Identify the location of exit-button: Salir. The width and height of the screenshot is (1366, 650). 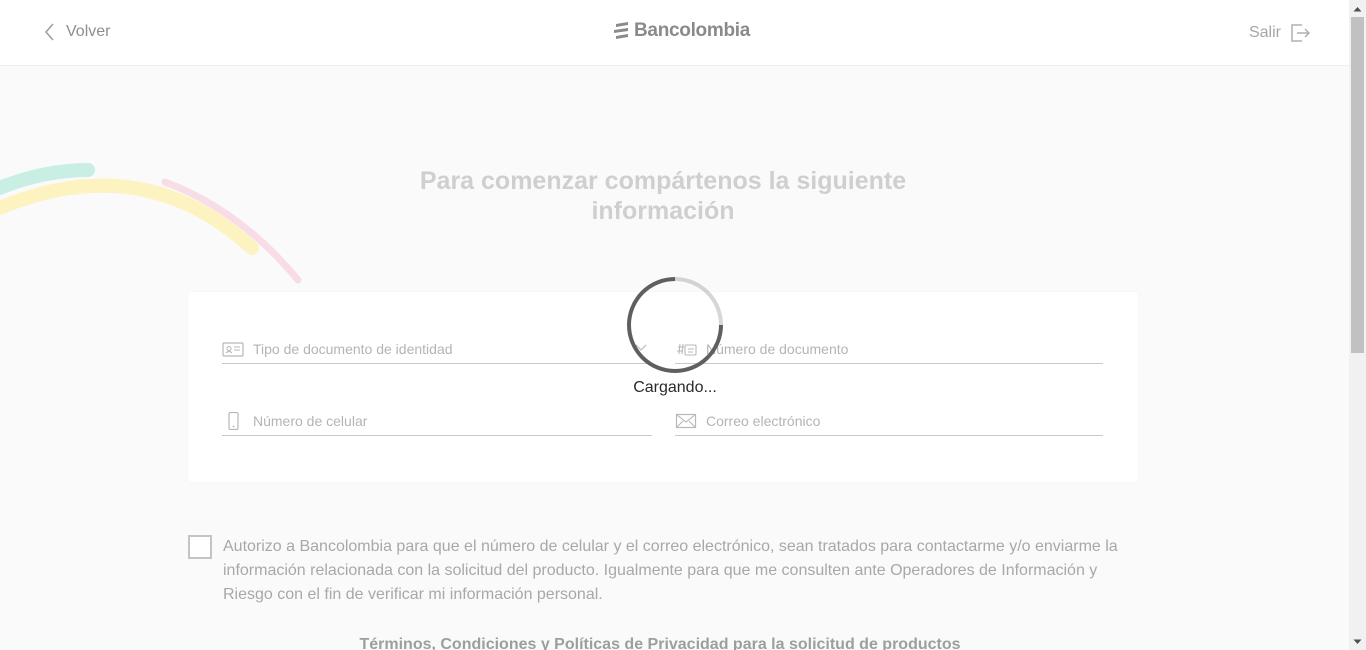
(1280, 33).